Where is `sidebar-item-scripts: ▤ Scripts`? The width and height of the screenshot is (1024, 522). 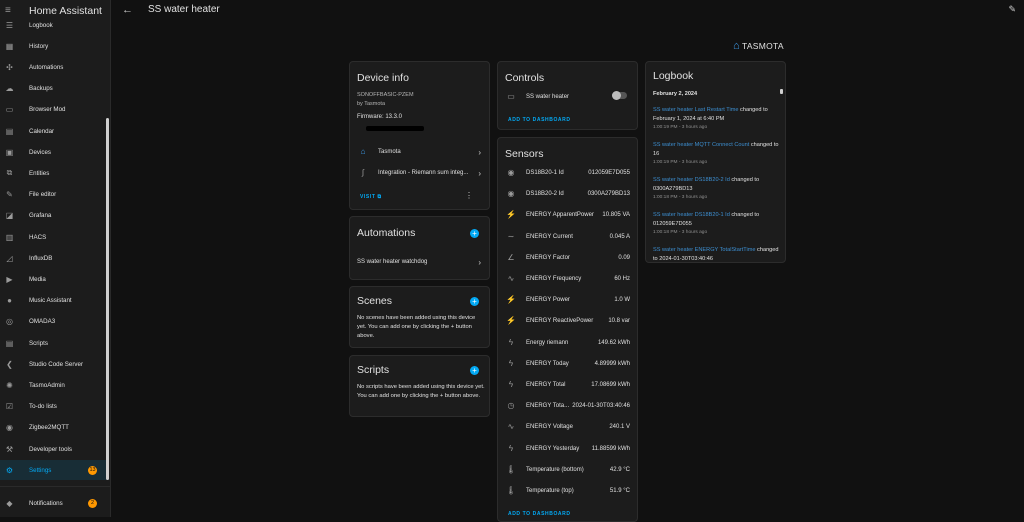
sidebar-item-scripts: ▤ Scripts is located at coordinates (54, 343).